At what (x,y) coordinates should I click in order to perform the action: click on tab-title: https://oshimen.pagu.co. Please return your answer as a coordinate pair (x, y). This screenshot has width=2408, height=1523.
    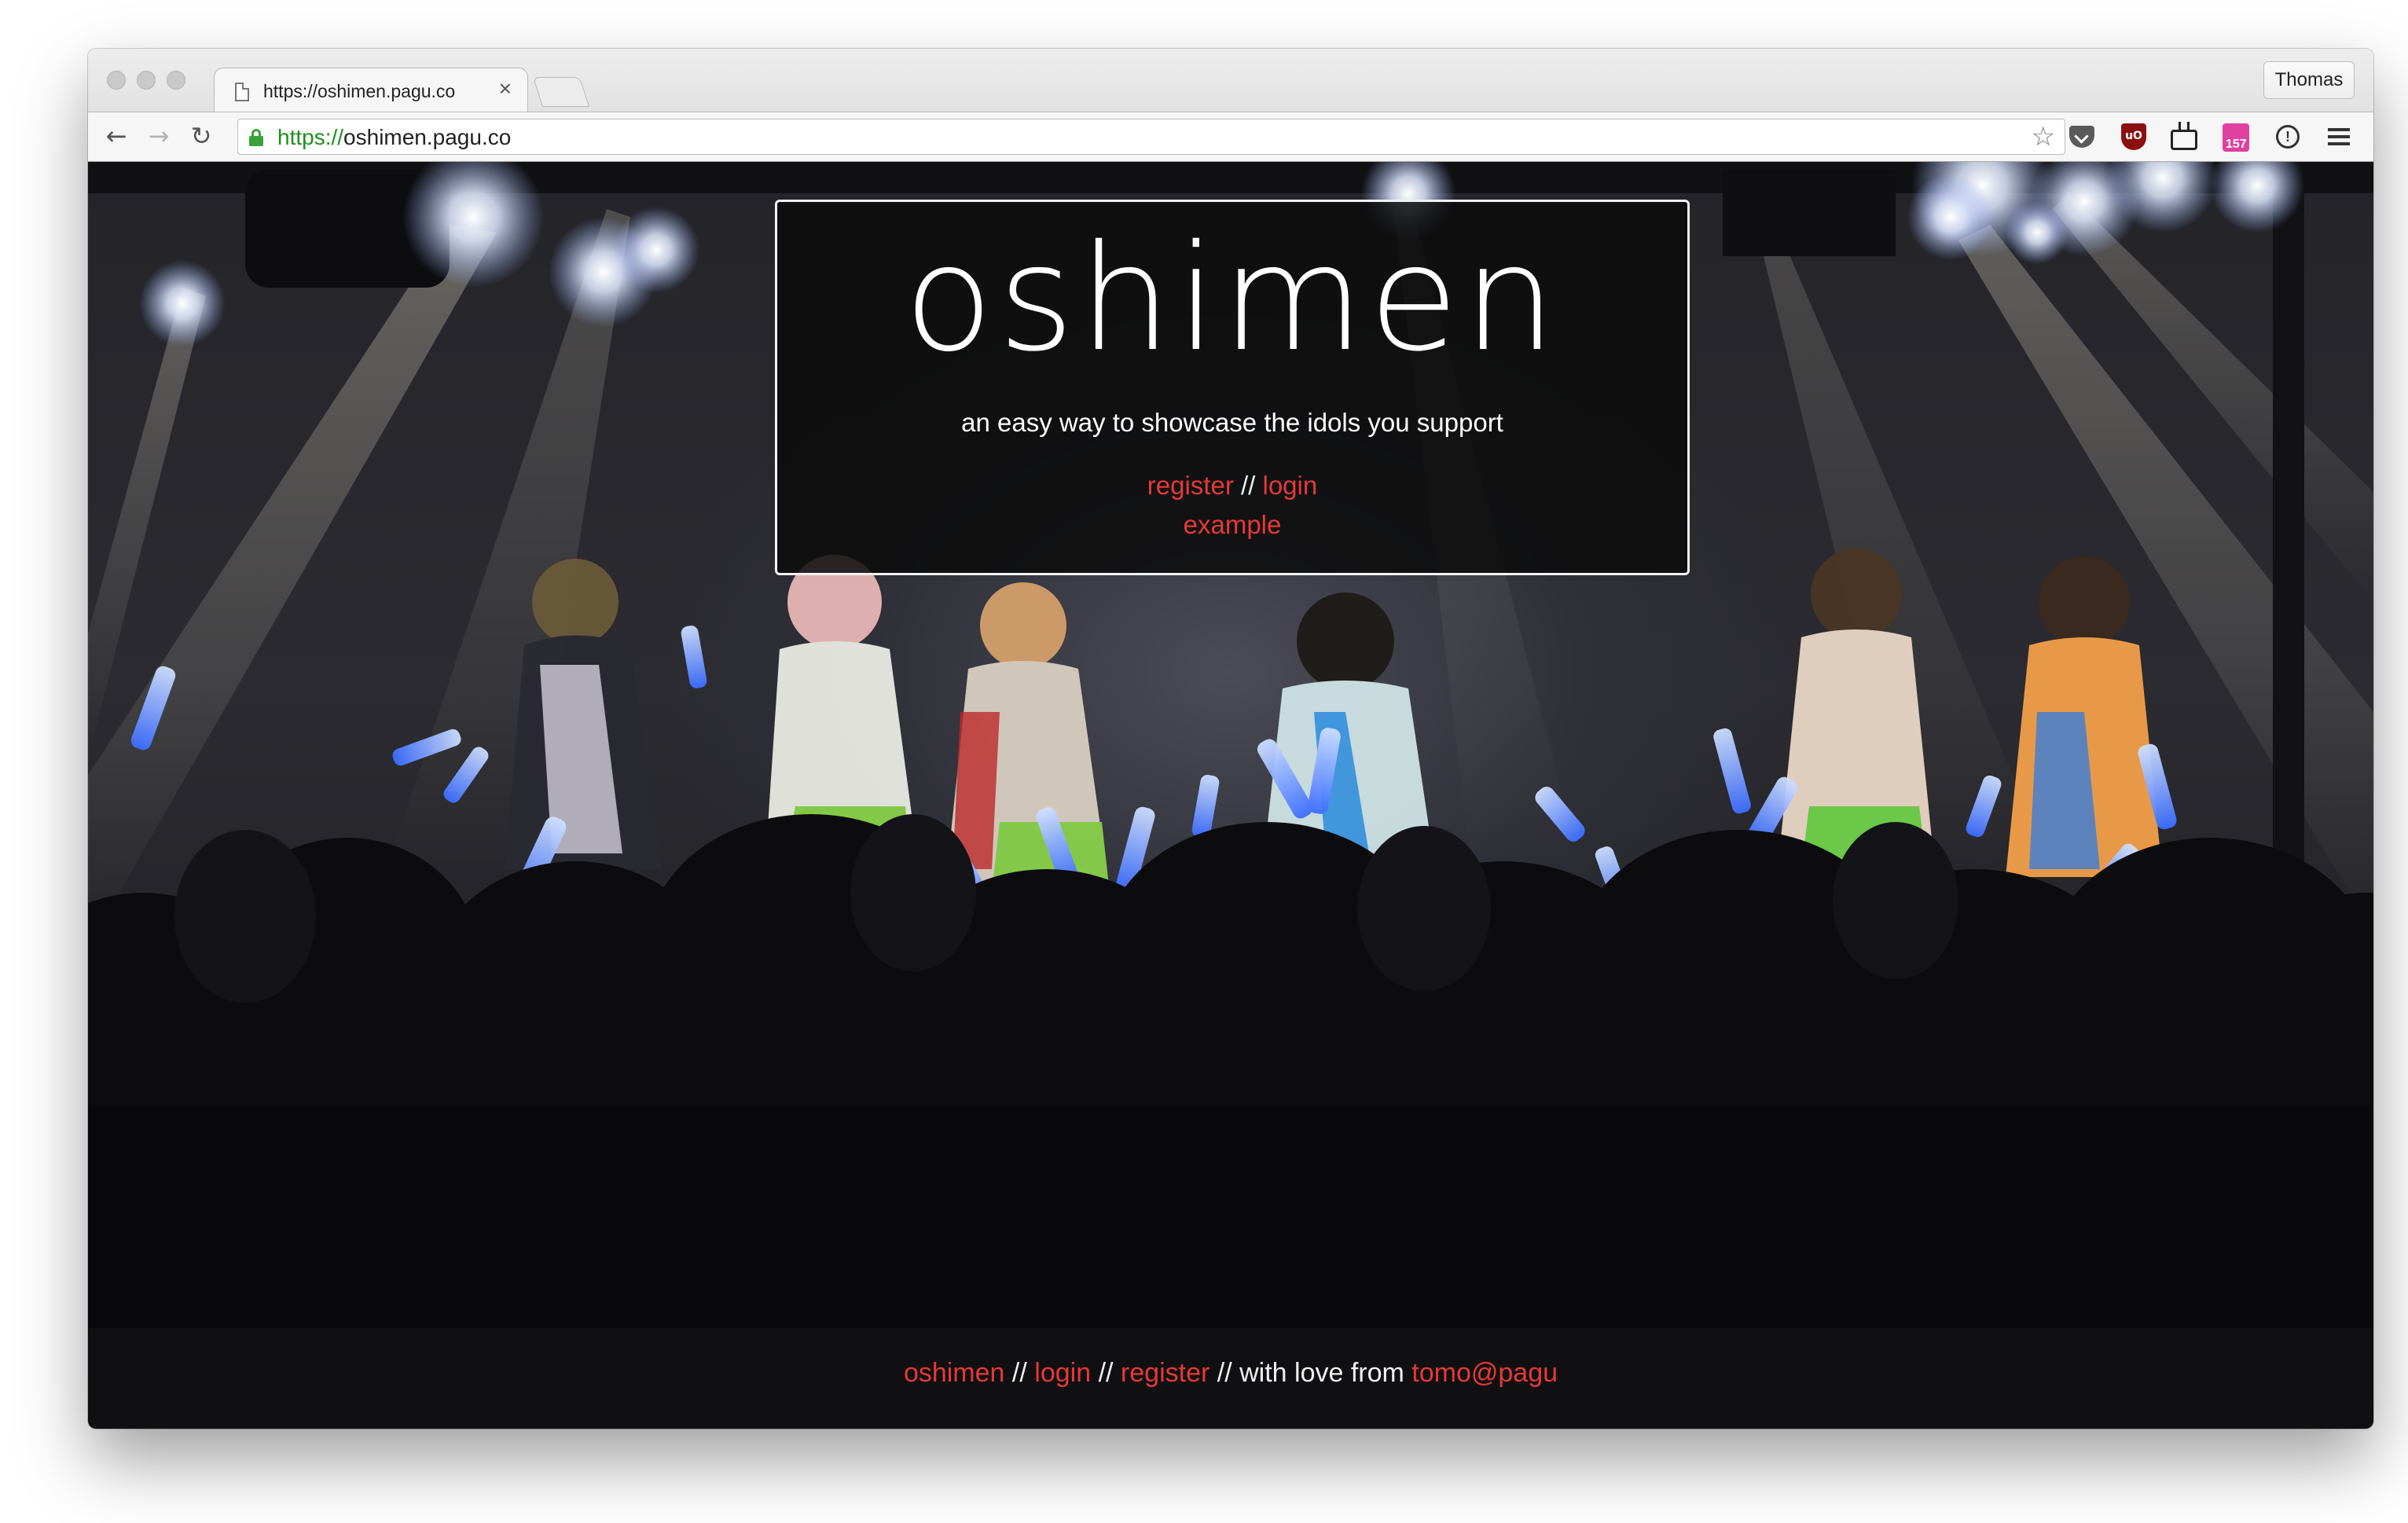
    Looking at the image, I should click on (360, 91).